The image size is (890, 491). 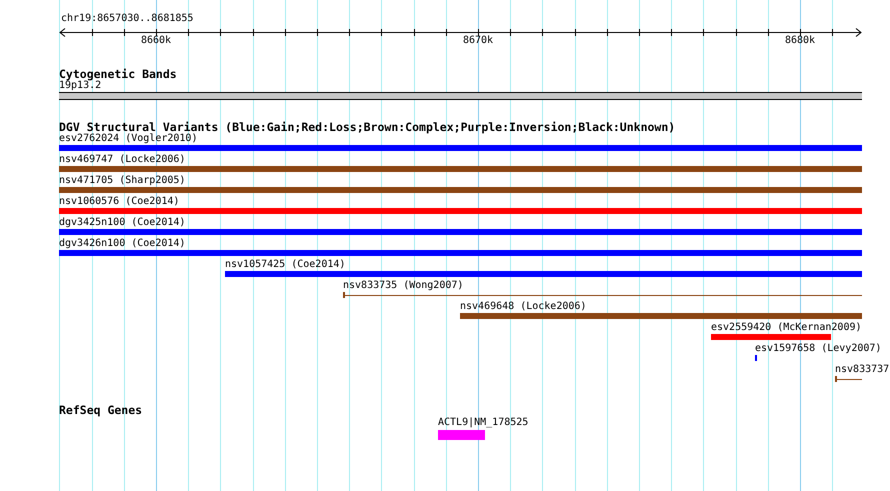 What do you see at coordinates (100, 410) in the screenshot?
I see `track-title: RefSeq Genes` at bounding box center [100, 410].